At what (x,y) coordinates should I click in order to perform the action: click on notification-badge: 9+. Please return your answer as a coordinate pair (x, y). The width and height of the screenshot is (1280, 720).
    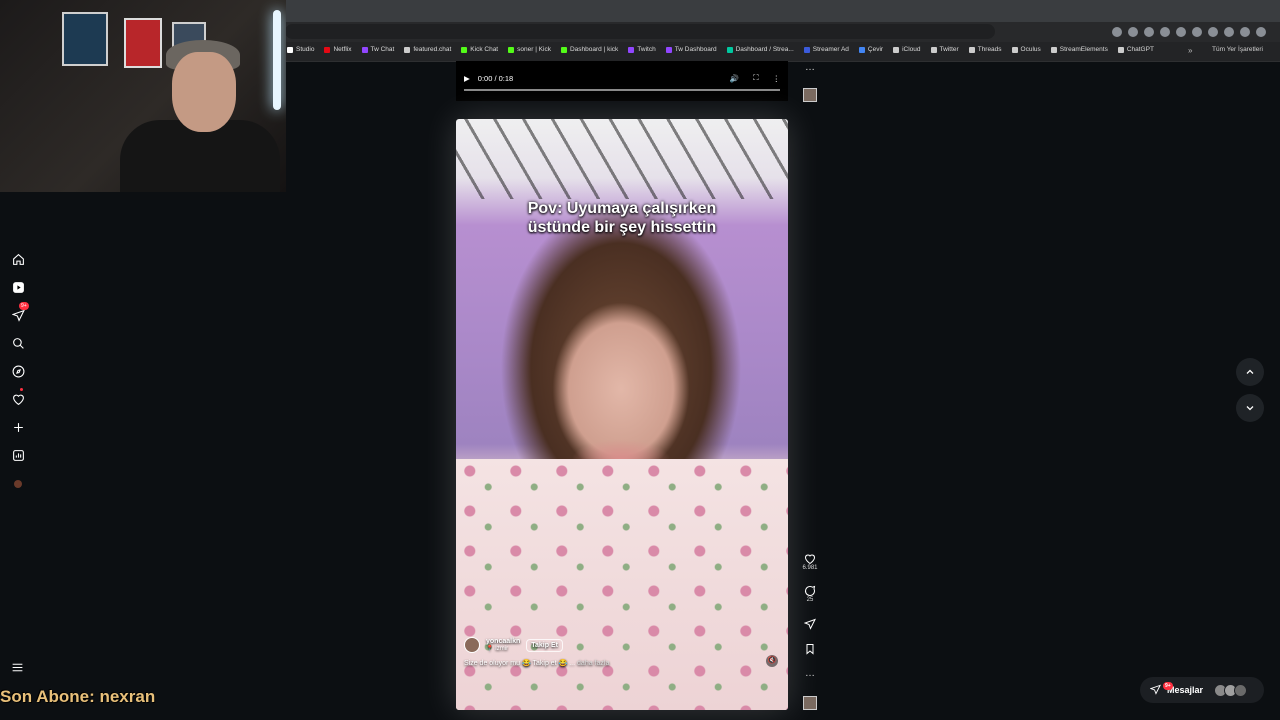
    Looking at the image, I should click on (24, 306).